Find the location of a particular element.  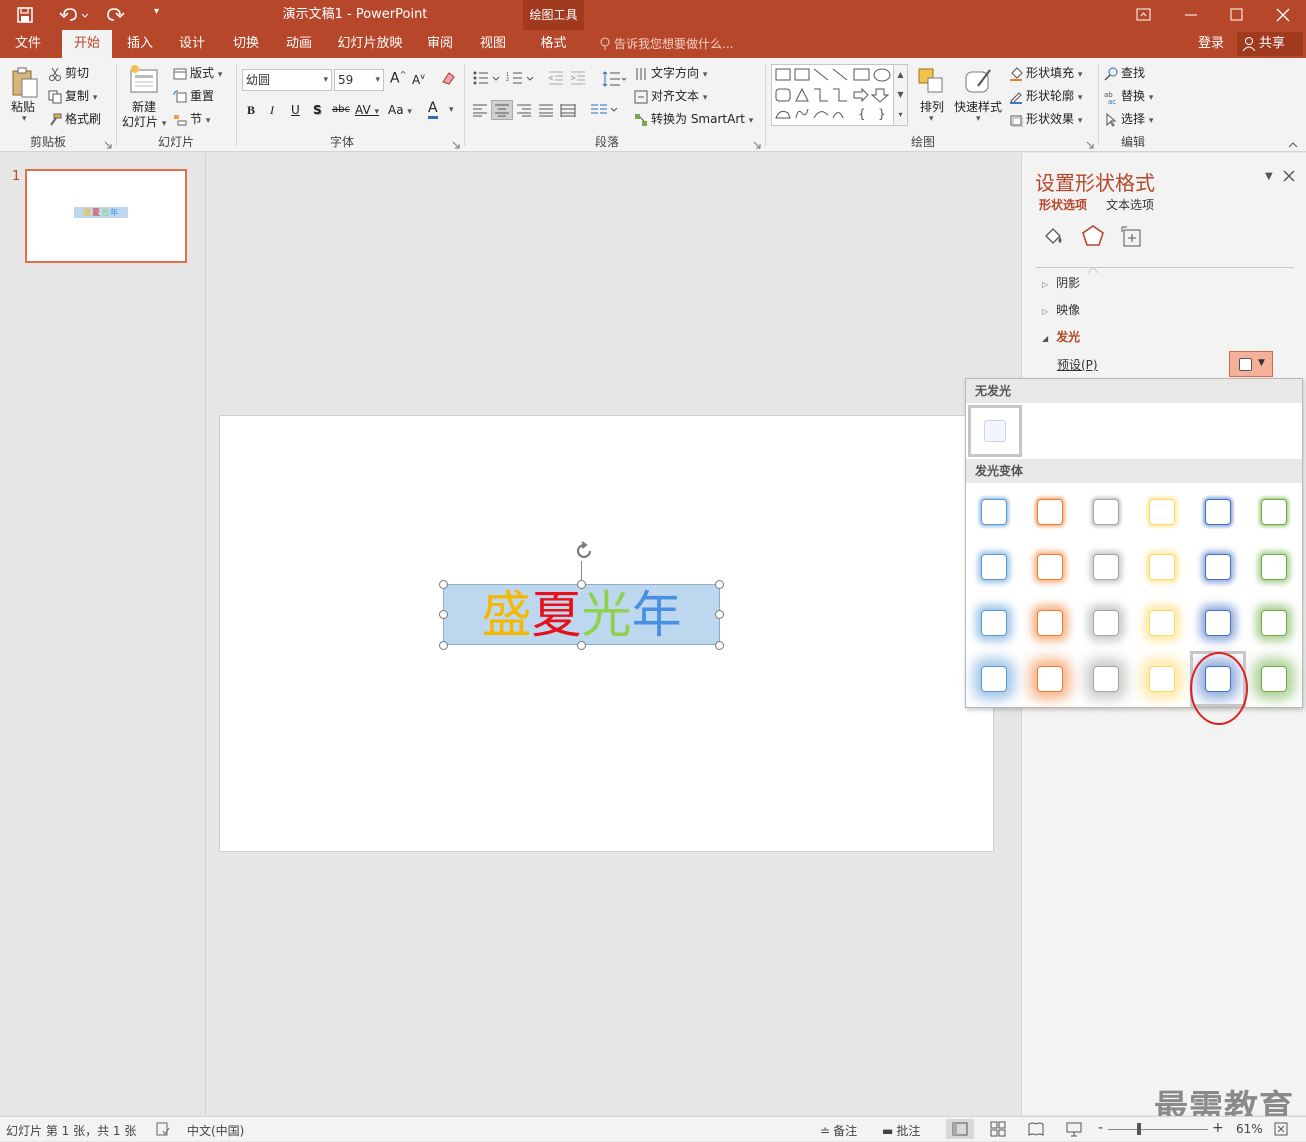

reset-button: 重置 is located at coordinates (193, 95).